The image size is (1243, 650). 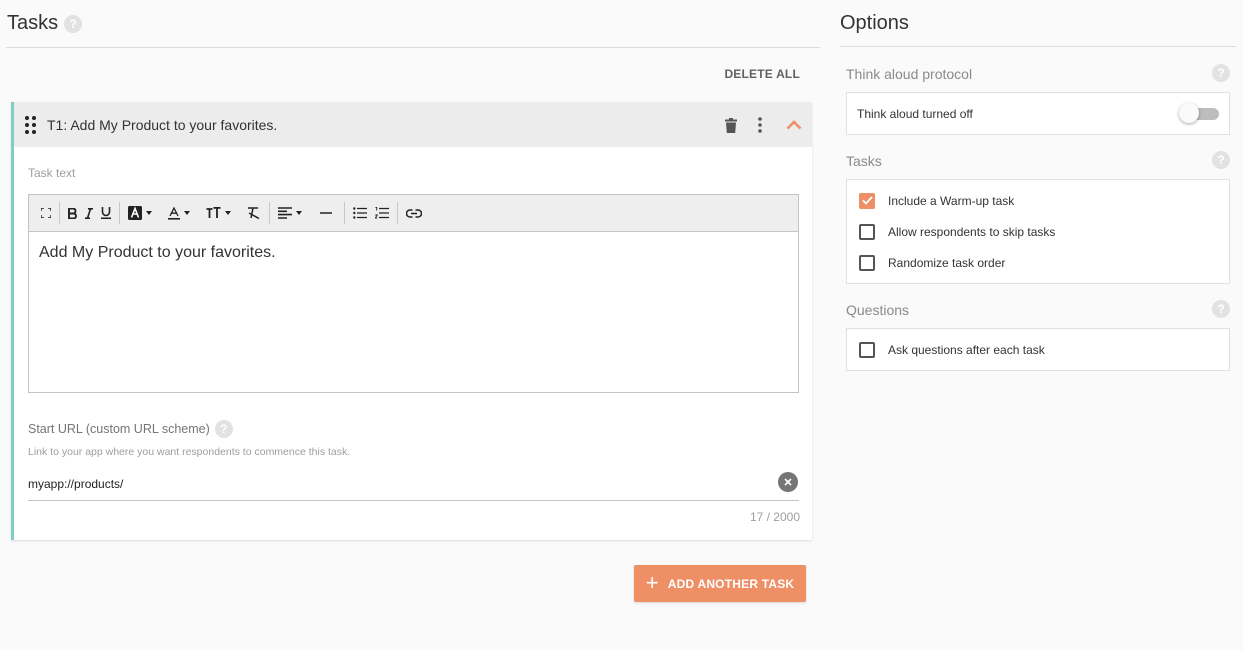 I want to click on bullet-list-icon, so click(x=360, y=213).